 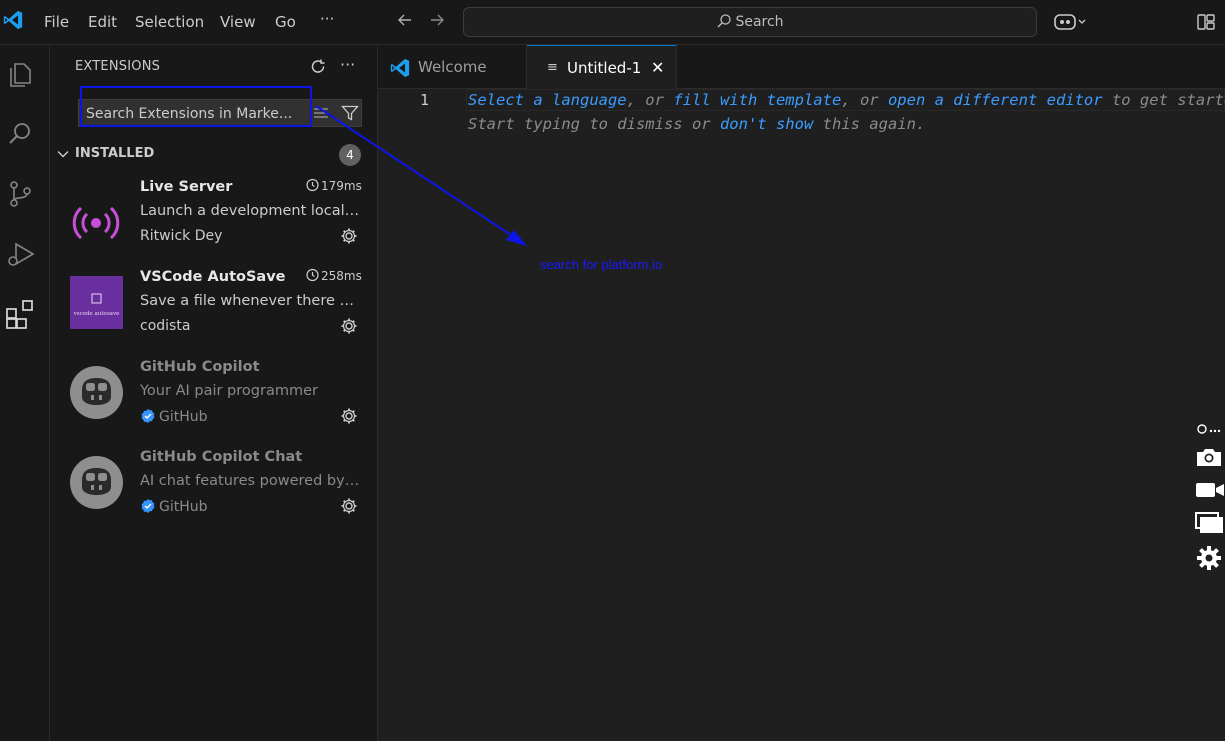 I want to click on windows-icon, so click(x=1210, y=525).